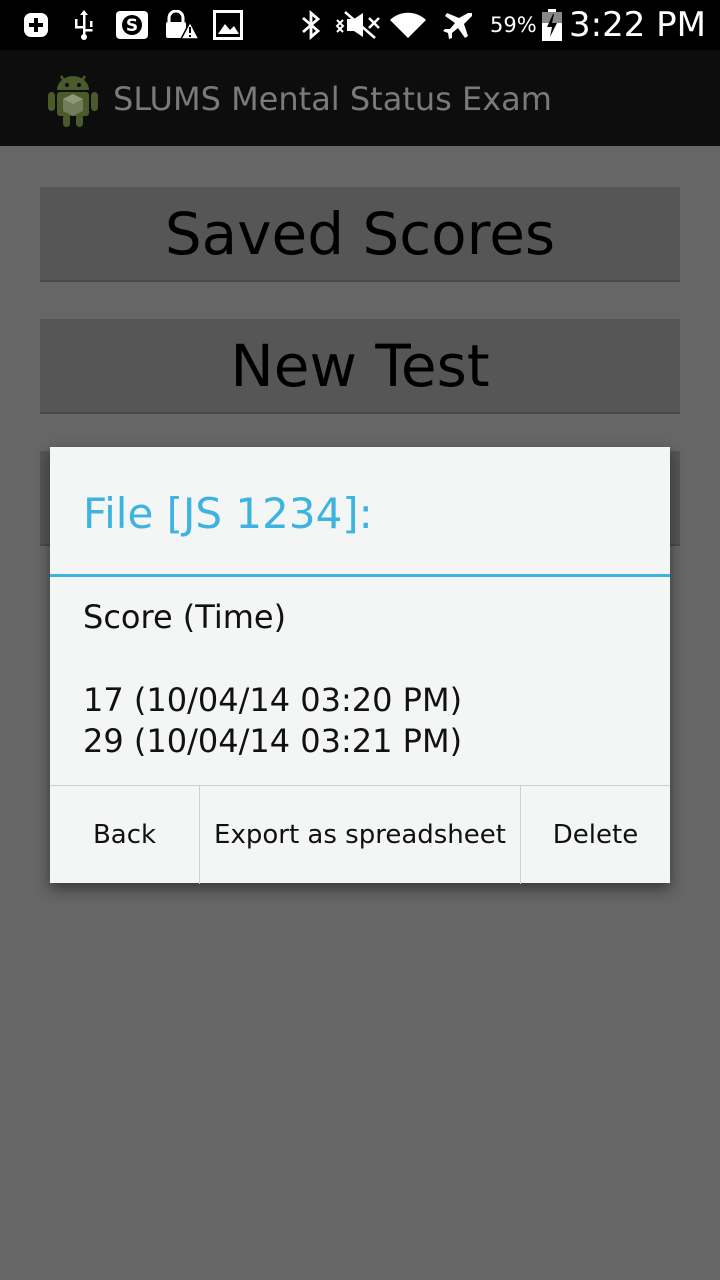 The image size is (720, 1280). What do you see at coordinates (360, 366) in the screenshot?
I see `new-test-button: New Test` at bounding box center [360, 366].